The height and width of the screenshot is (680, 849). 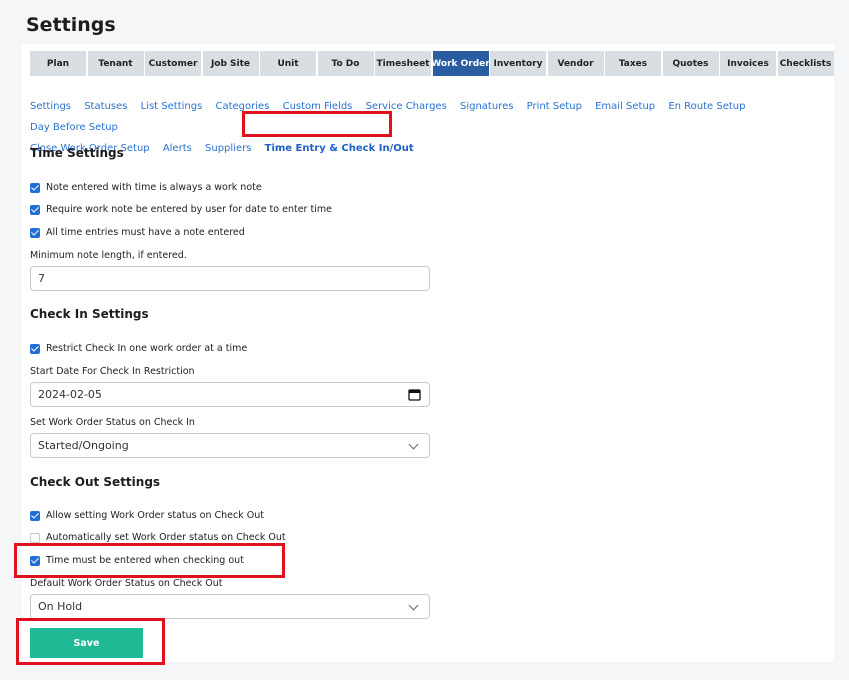 I want to click on default-status-value: On Hold, so click(x=60, y=606).